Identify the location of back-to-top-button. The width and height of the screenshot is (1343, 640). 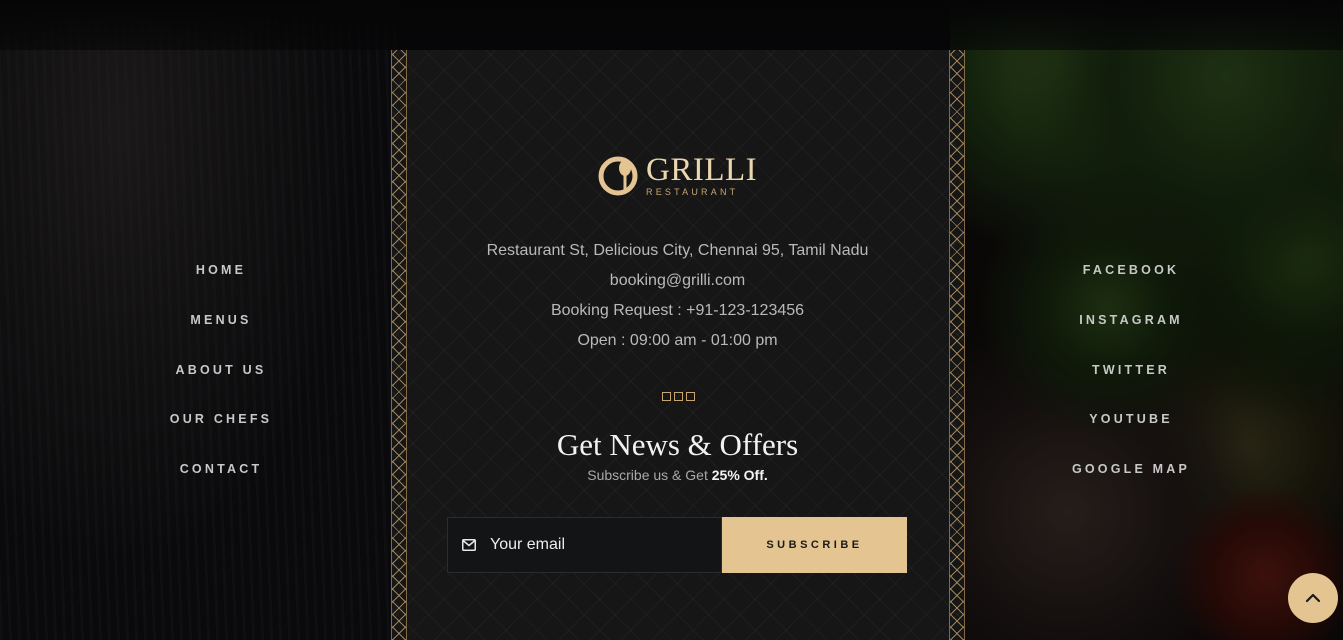
(1313, 598).